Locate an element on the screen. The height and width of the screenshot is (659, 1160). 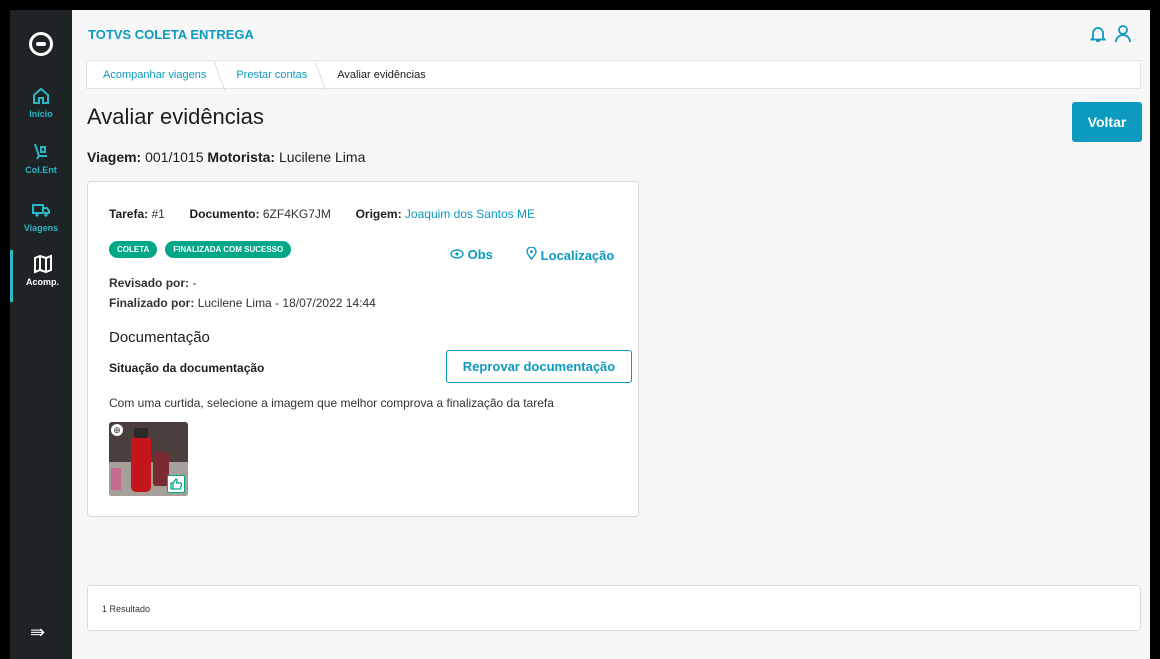
status-badge: FINALIZADA COM SUCESSO is located at coordinates (228, 249).